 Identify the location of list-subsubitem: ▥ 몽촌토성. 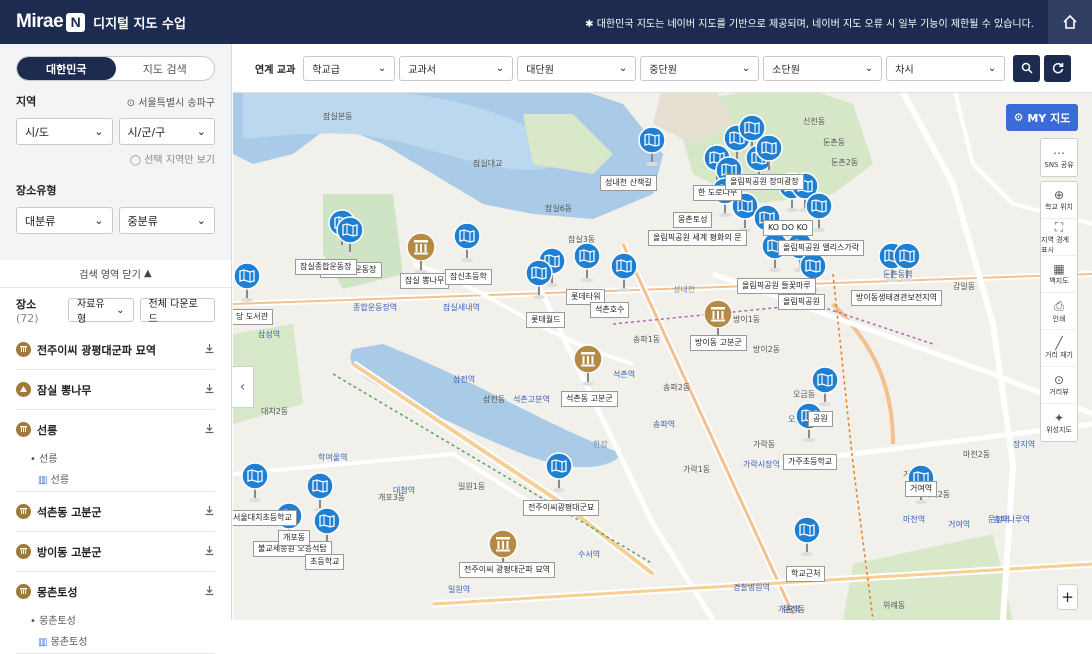
(115, 642).